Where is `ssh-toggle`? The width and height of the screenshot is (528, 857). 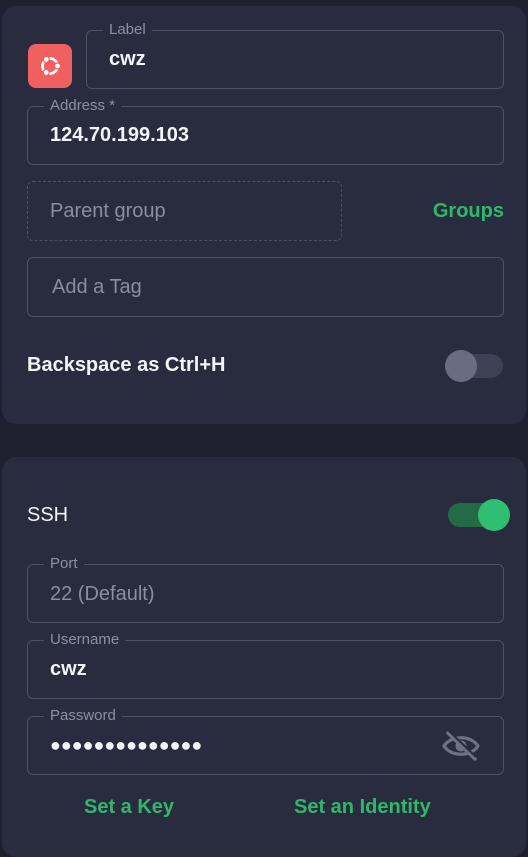
ssh-toggle is located at coordinates (479, 515).